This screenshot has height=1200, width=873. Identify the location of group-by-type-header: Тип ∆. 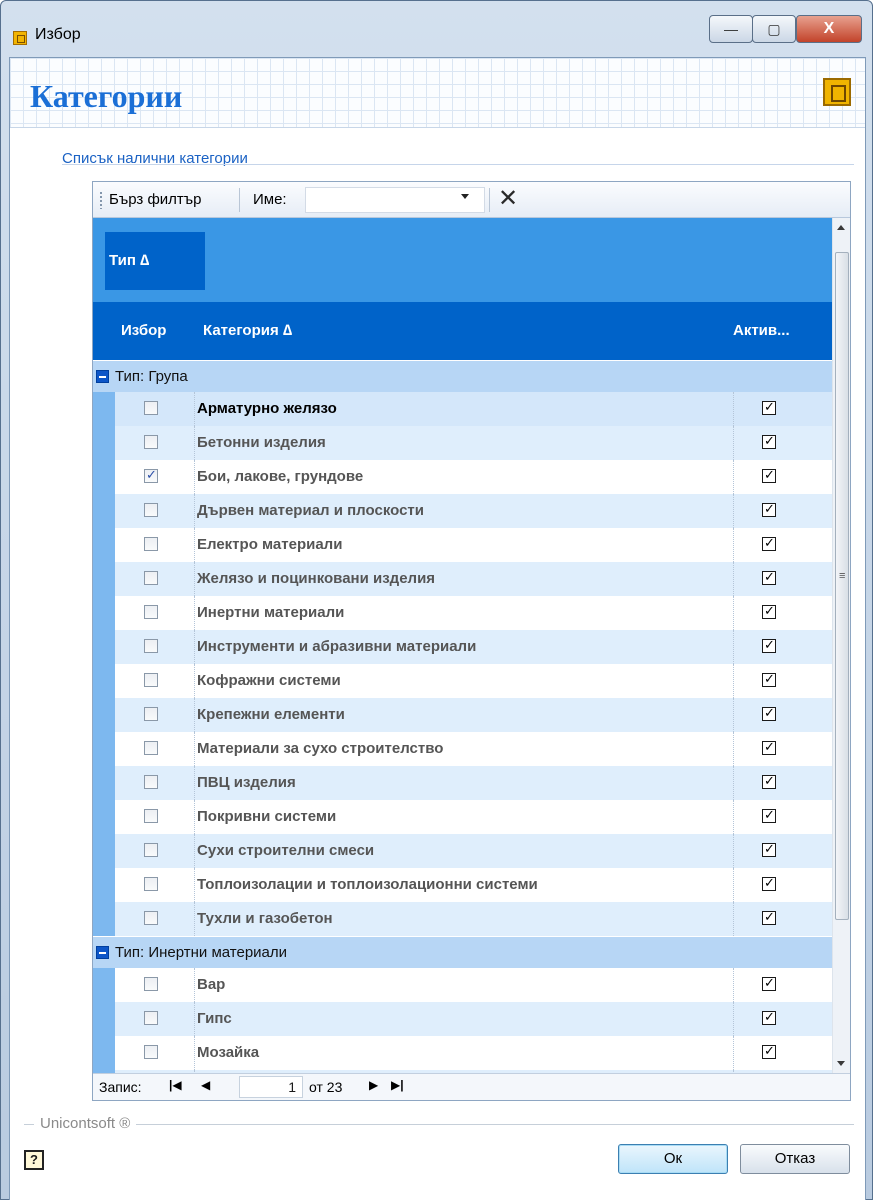
(155, 261).